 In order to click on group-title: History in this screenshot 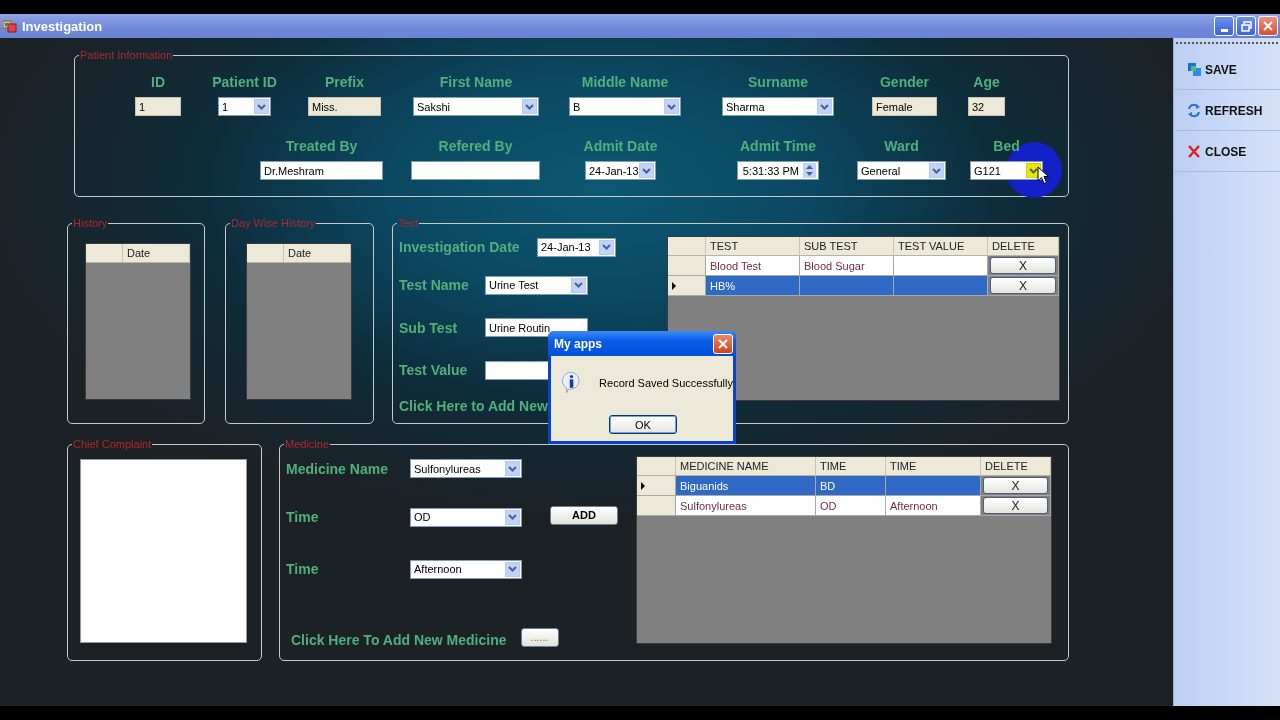, I will do `click(90, 223)`.